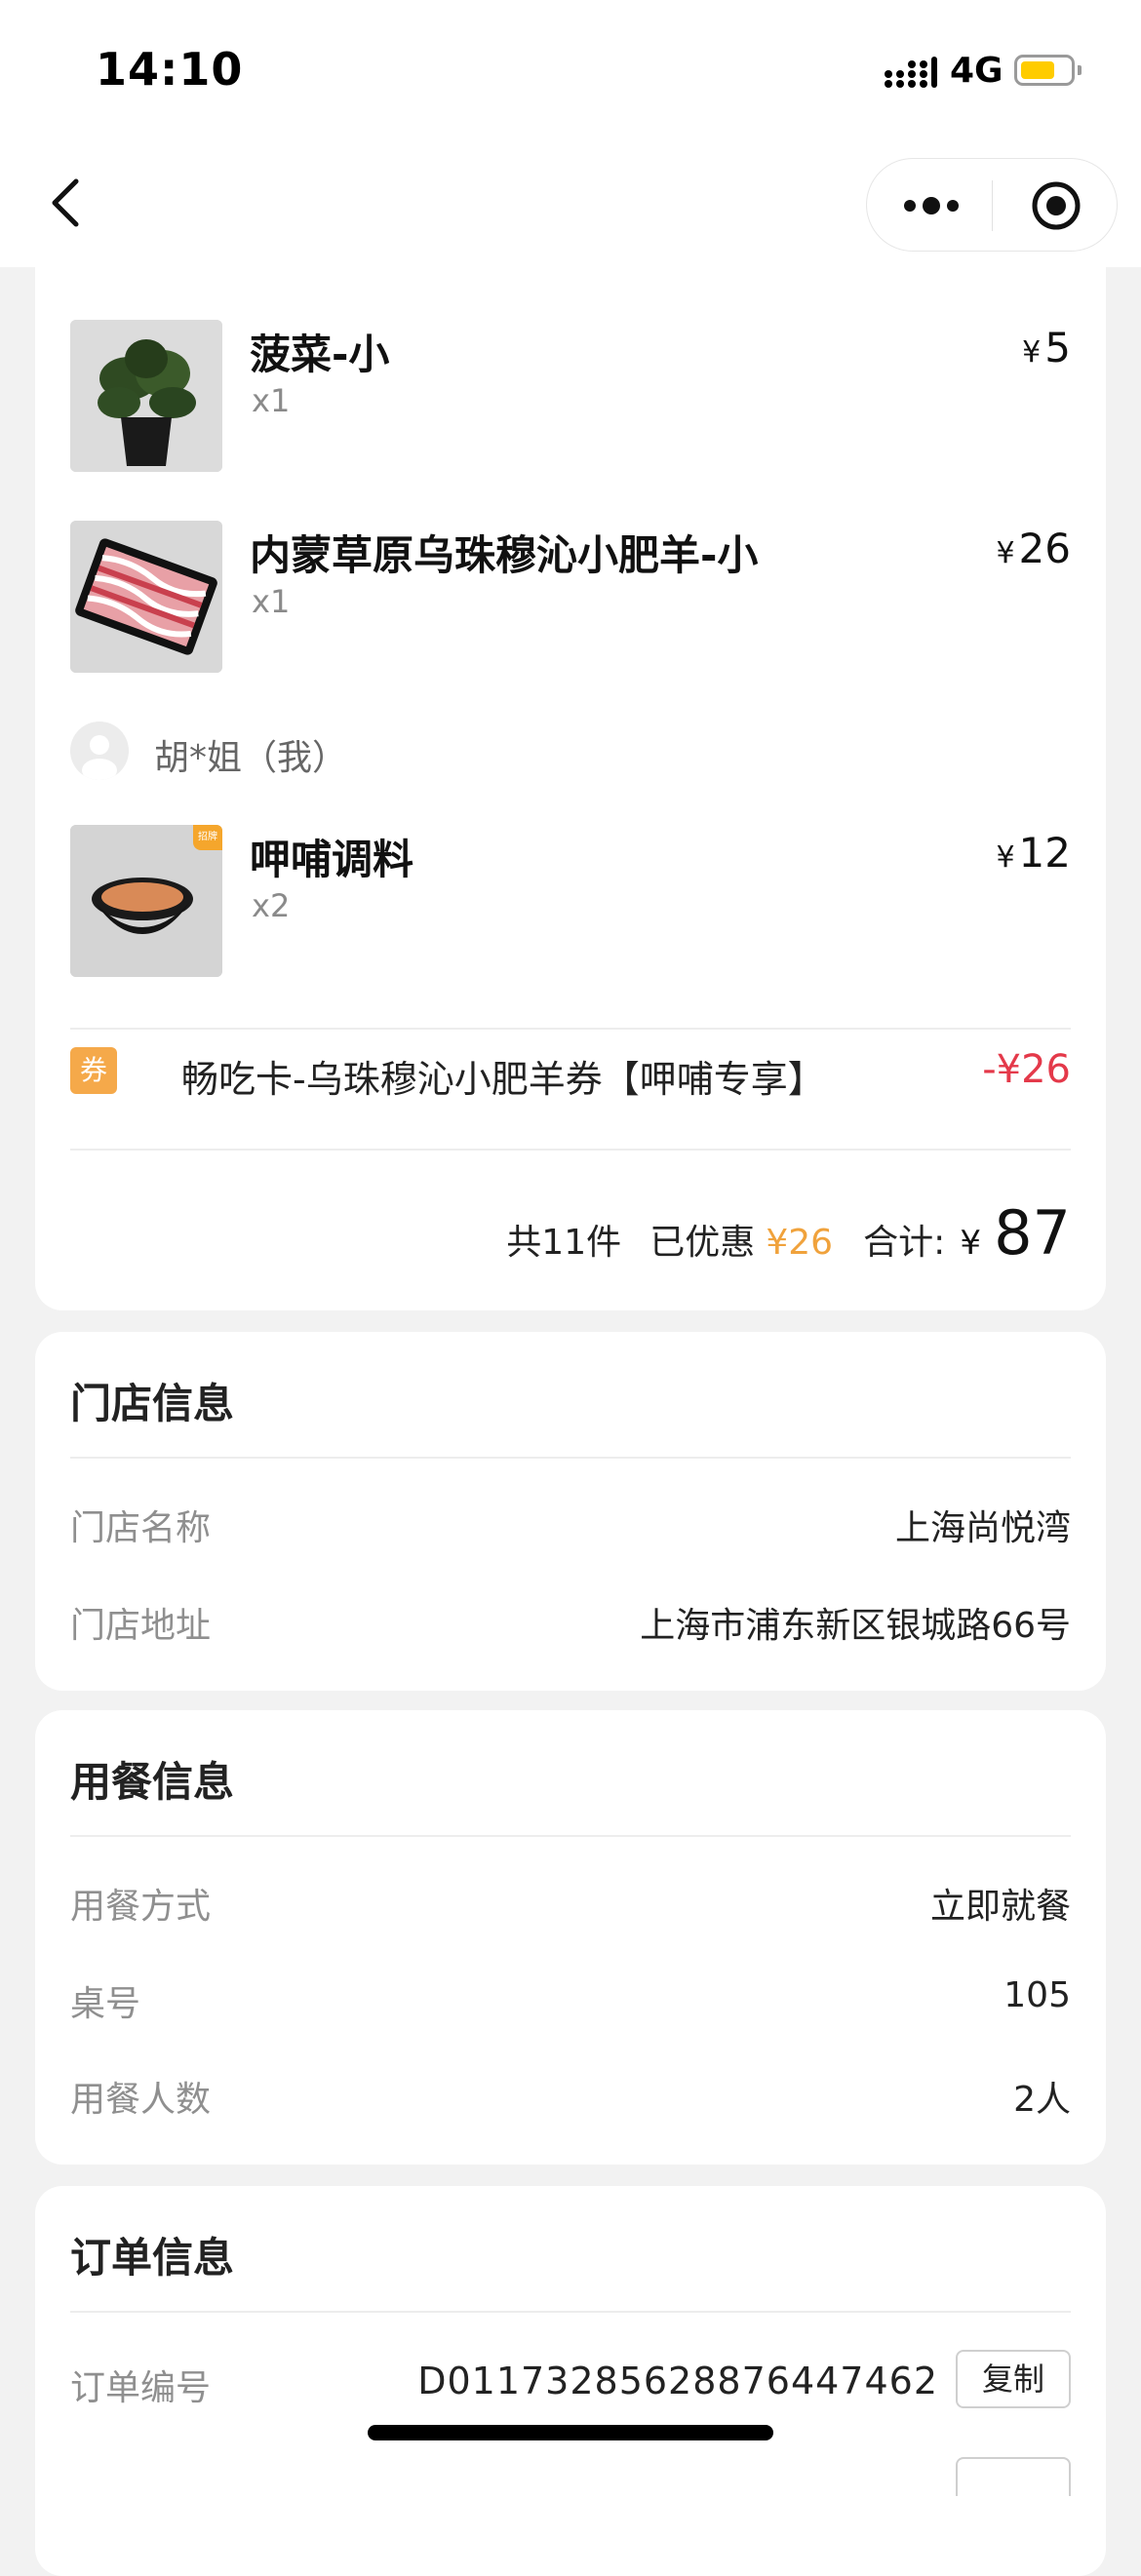  Describe the element at coordinates (141, 1907) in the screenshot. I see `row-label: 用餐方式` at that location.